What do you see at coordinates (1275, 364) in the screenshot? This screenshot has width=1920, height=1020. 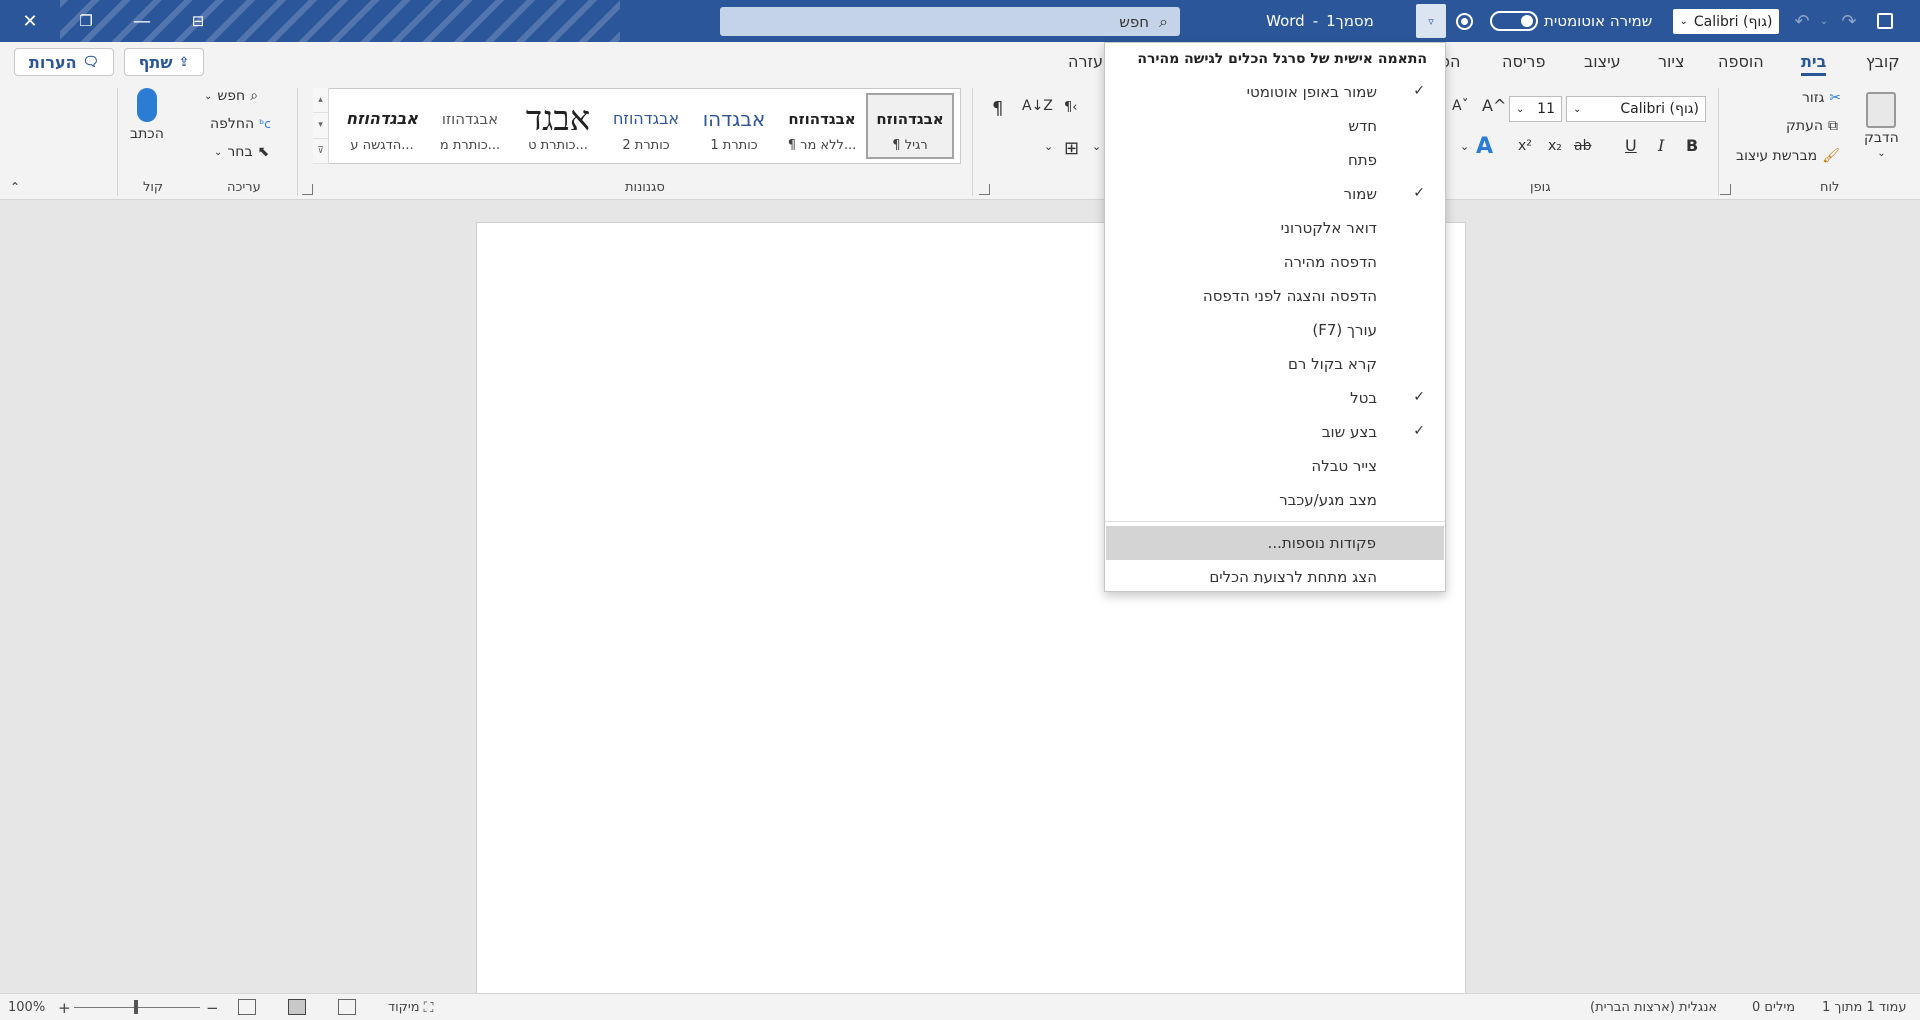 I see `menu-item-read-aloud: קרא בקול רם` at bounding box center [1275, 364].